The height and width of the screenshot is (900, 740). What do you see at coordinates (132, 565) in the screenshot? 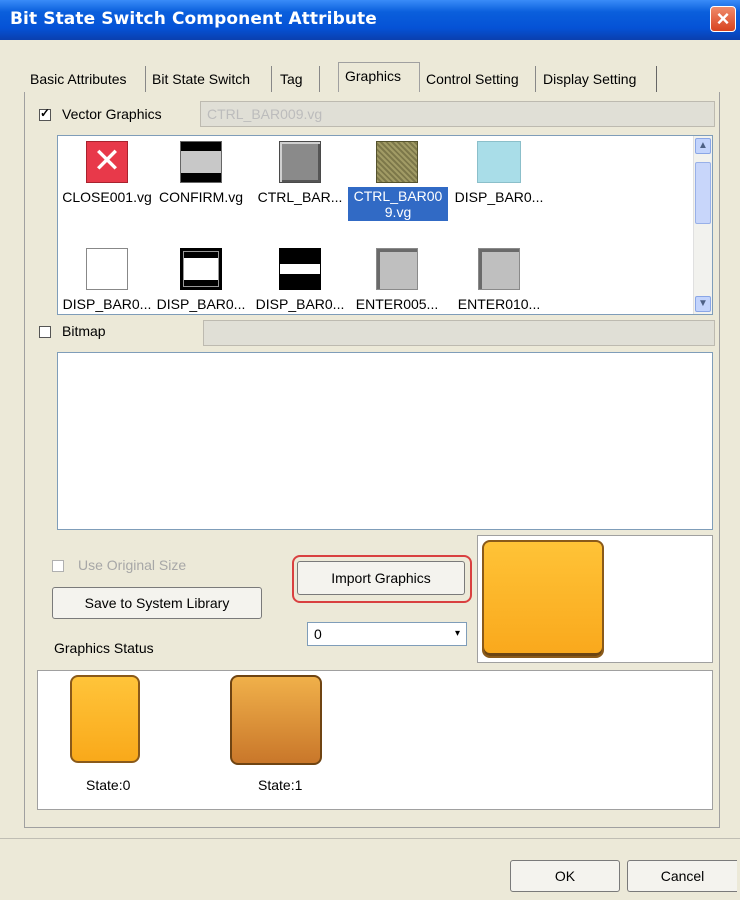
I see `use-original-size-label: Use Original Size` at bounding box center [132, 565].